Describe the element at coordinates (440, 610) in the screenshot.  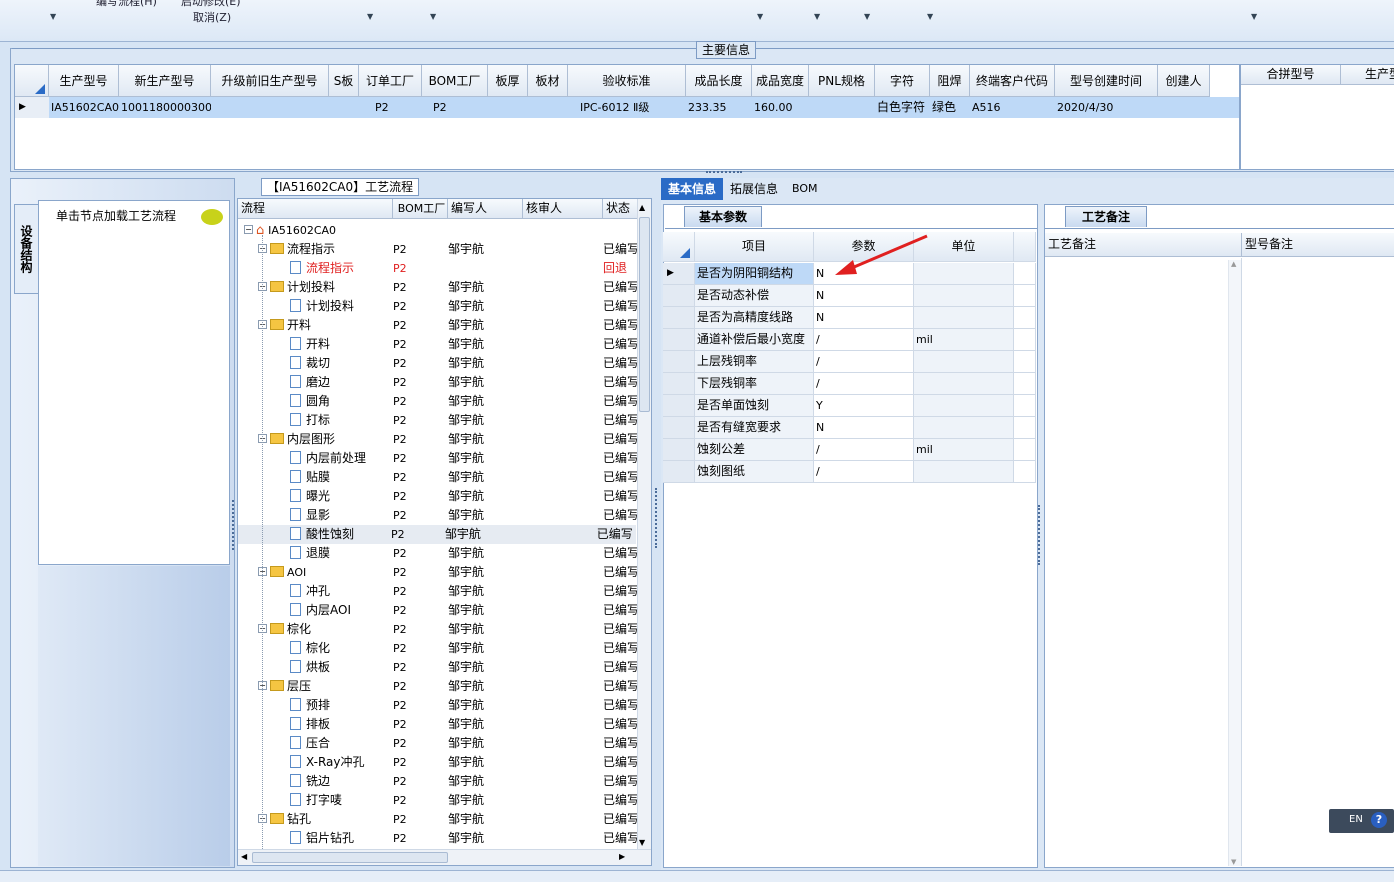
I see `tree-row: 内层AOI P2 邹宇航 已编写` at that location.